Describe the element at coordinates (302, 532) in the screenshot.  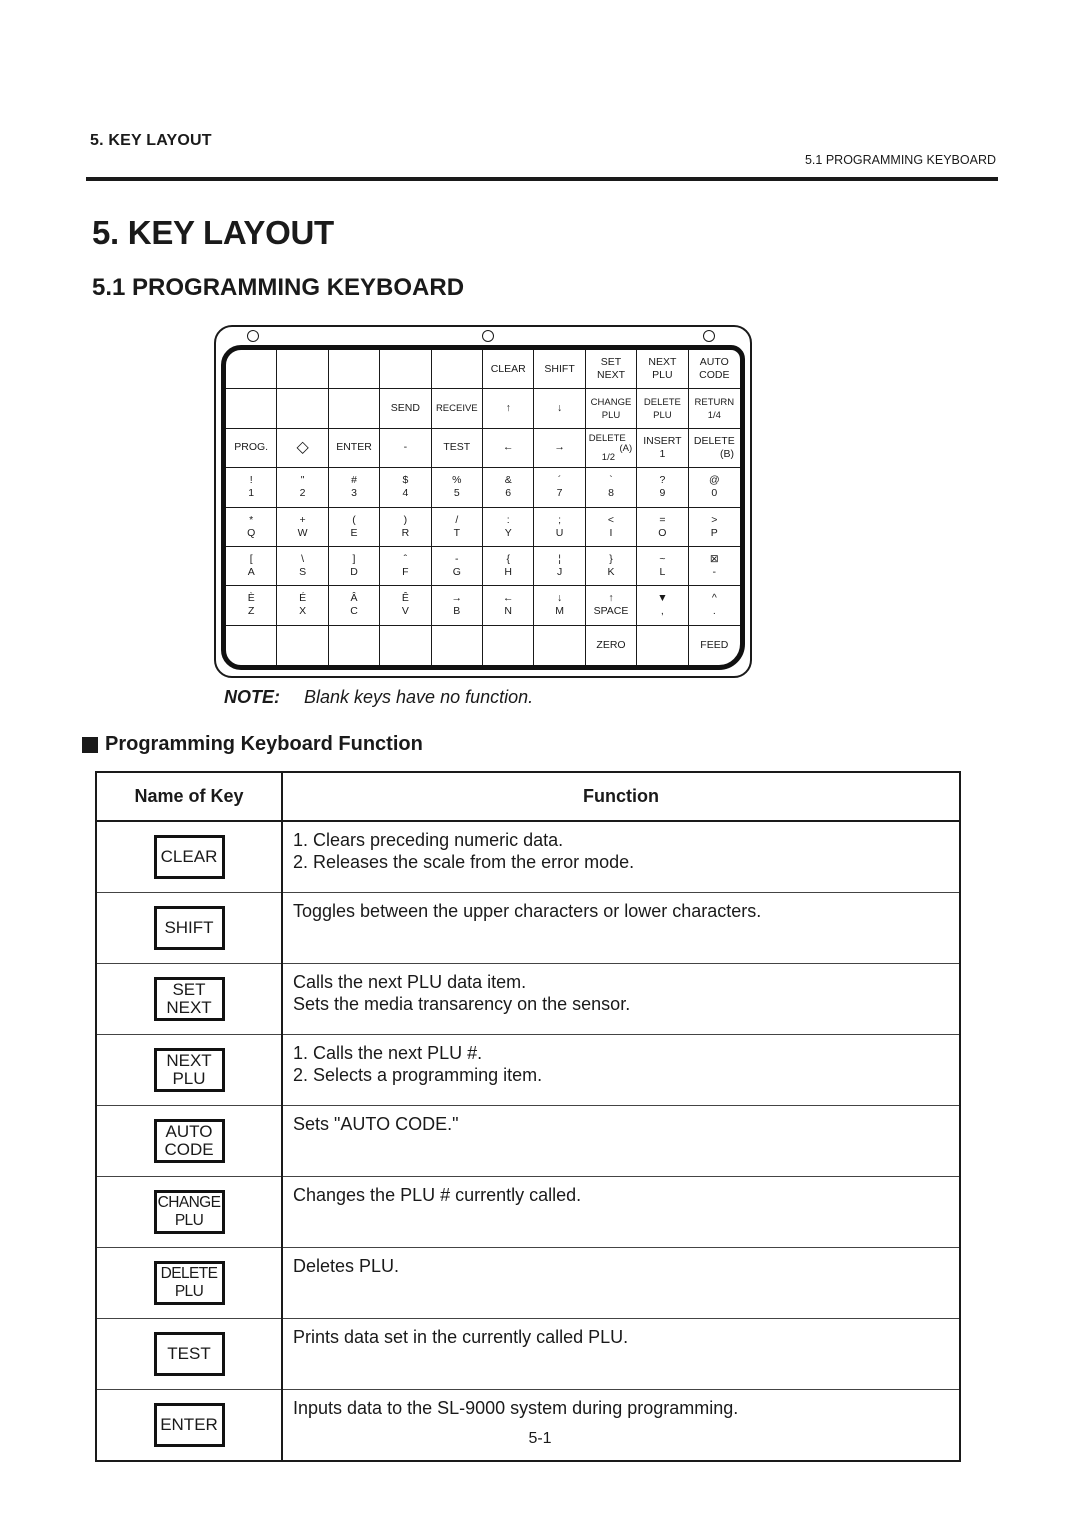
I see `key-label-bottom: W` at that location.